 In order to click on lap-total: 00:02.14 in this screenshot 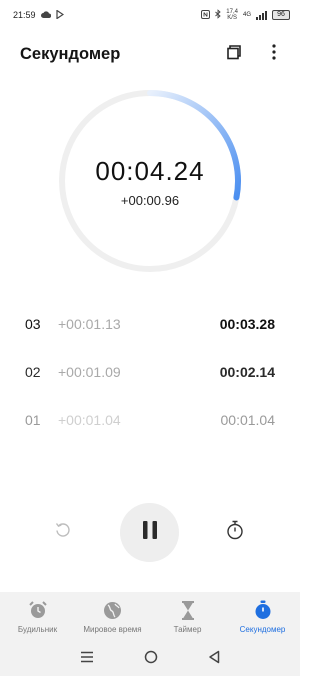, I will do `click(247, 372)`.